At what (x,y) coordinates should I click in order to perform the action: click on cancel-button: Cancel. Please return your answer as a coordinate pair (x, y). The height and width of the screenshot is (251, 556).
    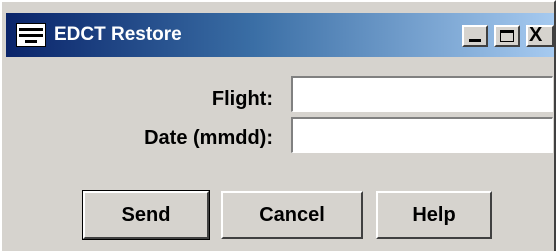
    Looking at the image, I should click on (292, 215).